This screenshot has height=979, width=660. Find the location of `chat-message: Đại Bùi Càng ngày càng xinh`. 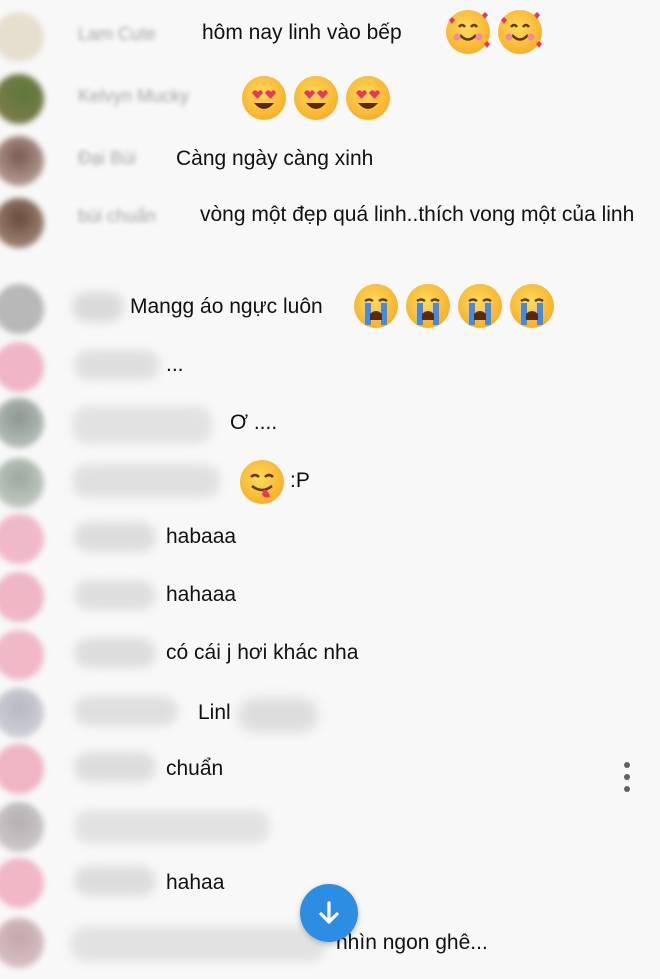

chat-message: Đại Bùi Càng ngày càng xinh is located at coordinates (320, 160).